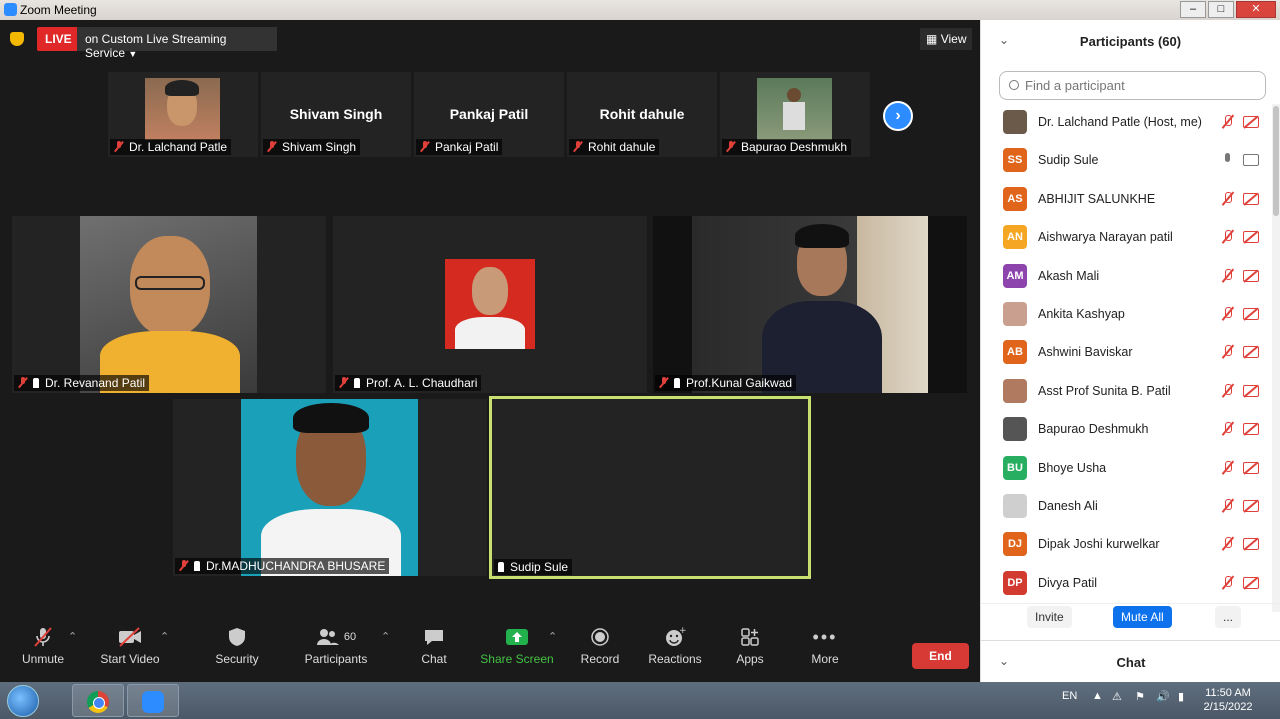  What do you see at coordinates (1276, 161) in the screenshot?
I see `scrollbar-thumb` at bounding box center [1276, 161].